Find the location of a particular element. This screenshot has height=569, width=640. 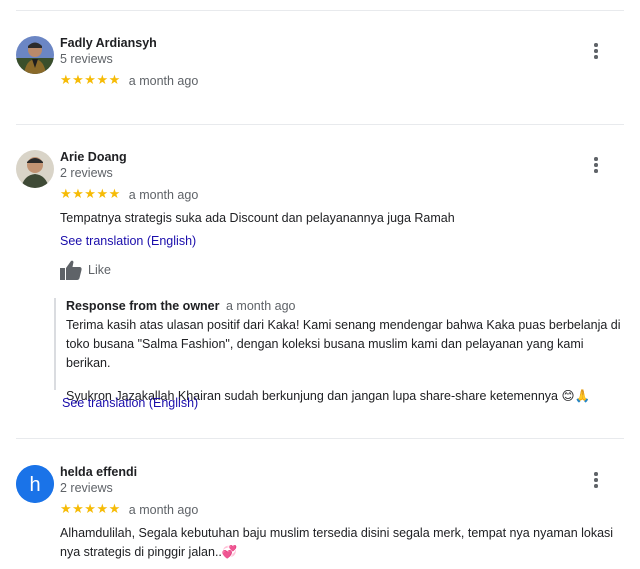

more-options-button is located at coordinates (596, 480).